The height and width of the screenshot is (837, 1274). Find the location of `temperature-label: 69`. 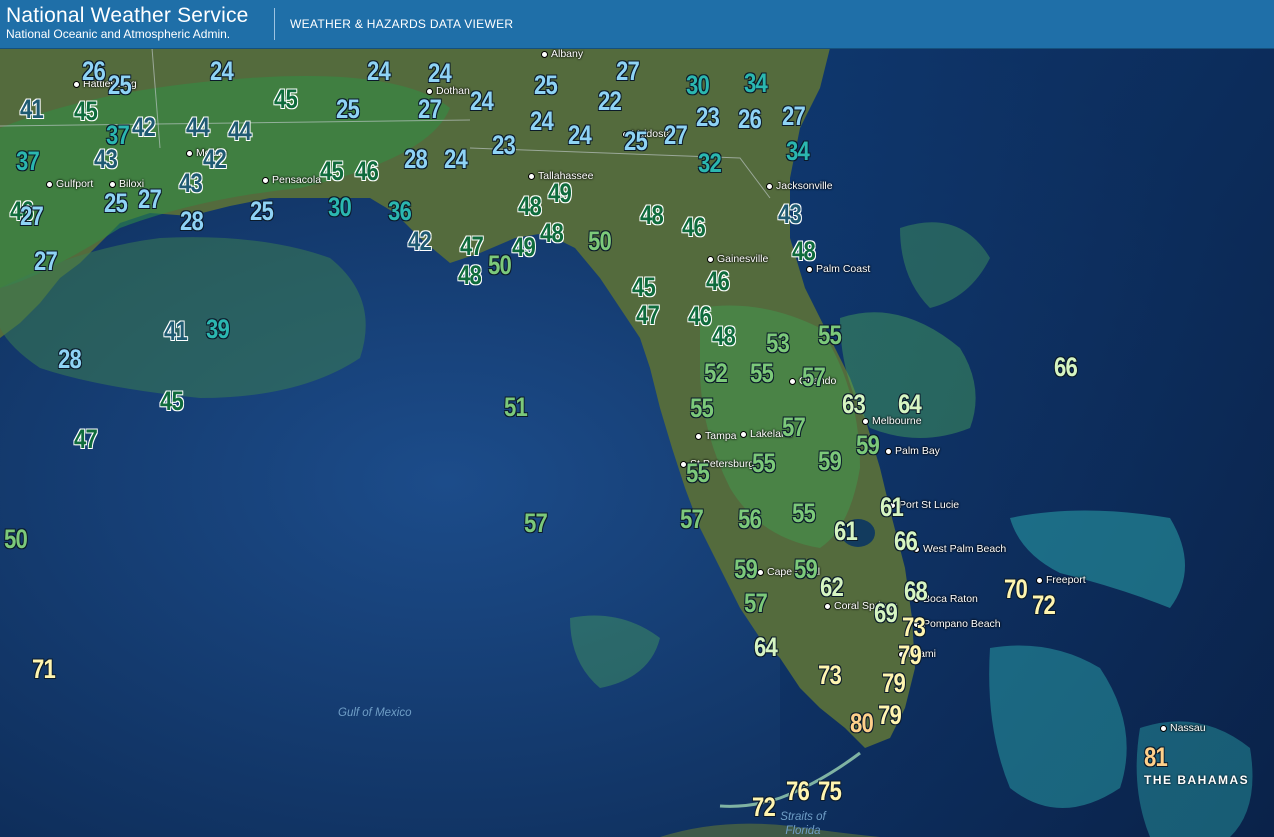

temperature-label: 69 is located at coordinates (886, 613).